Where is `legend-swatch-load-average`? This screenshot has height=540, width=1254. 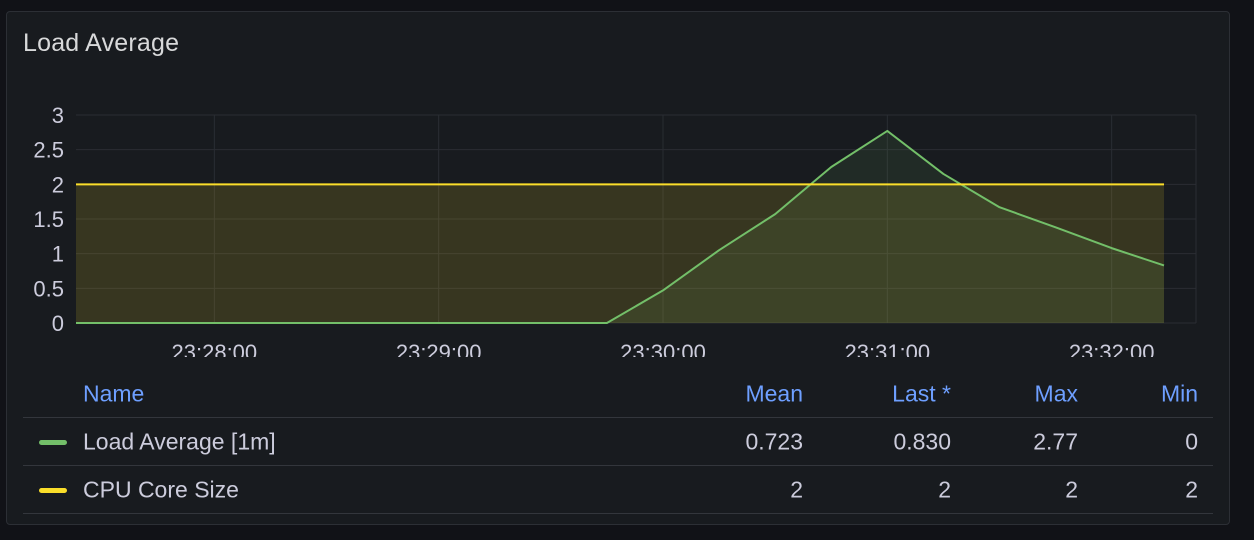 legend-swatch-load-average is located at coordinates (53, 442).